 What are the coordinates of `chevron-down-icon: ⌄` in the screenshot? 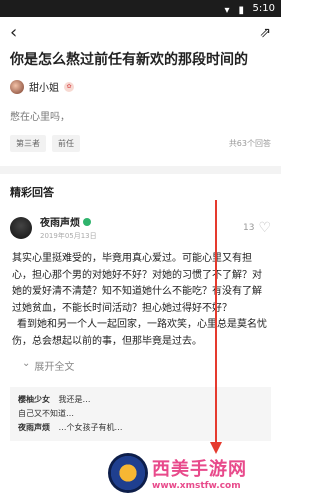 It's located at (26, 363).